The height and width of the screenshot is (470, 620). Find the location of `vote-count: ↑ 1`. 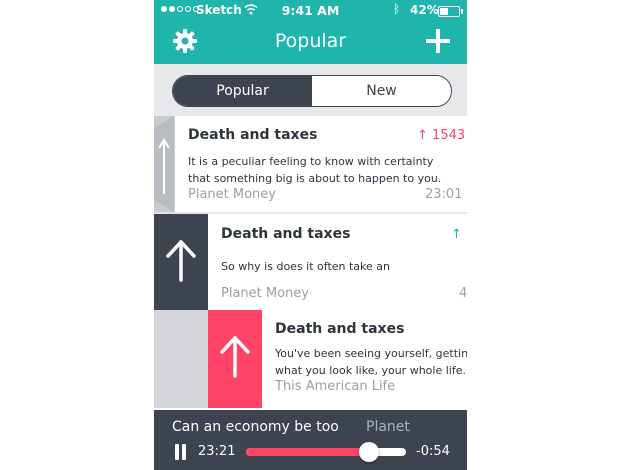

vote-count: ↑ 1 is located at coordinates (459, 234).